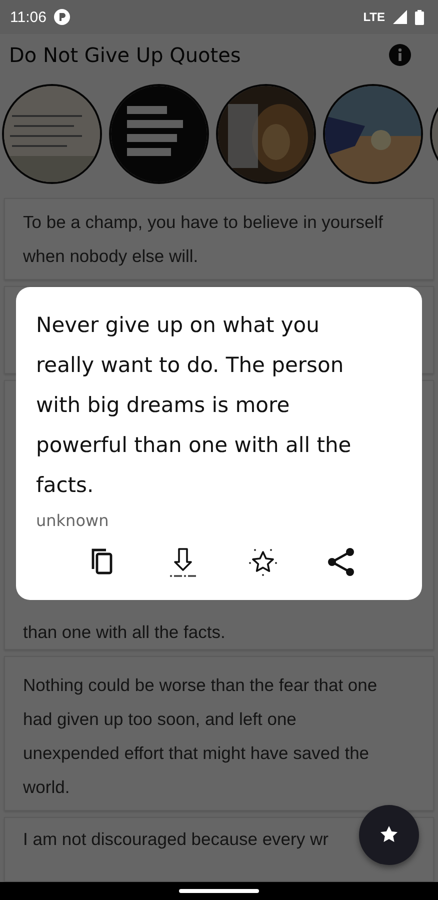 This screenshot has height=900, width=438. I want to click on signal-icon, so click(400, 17).